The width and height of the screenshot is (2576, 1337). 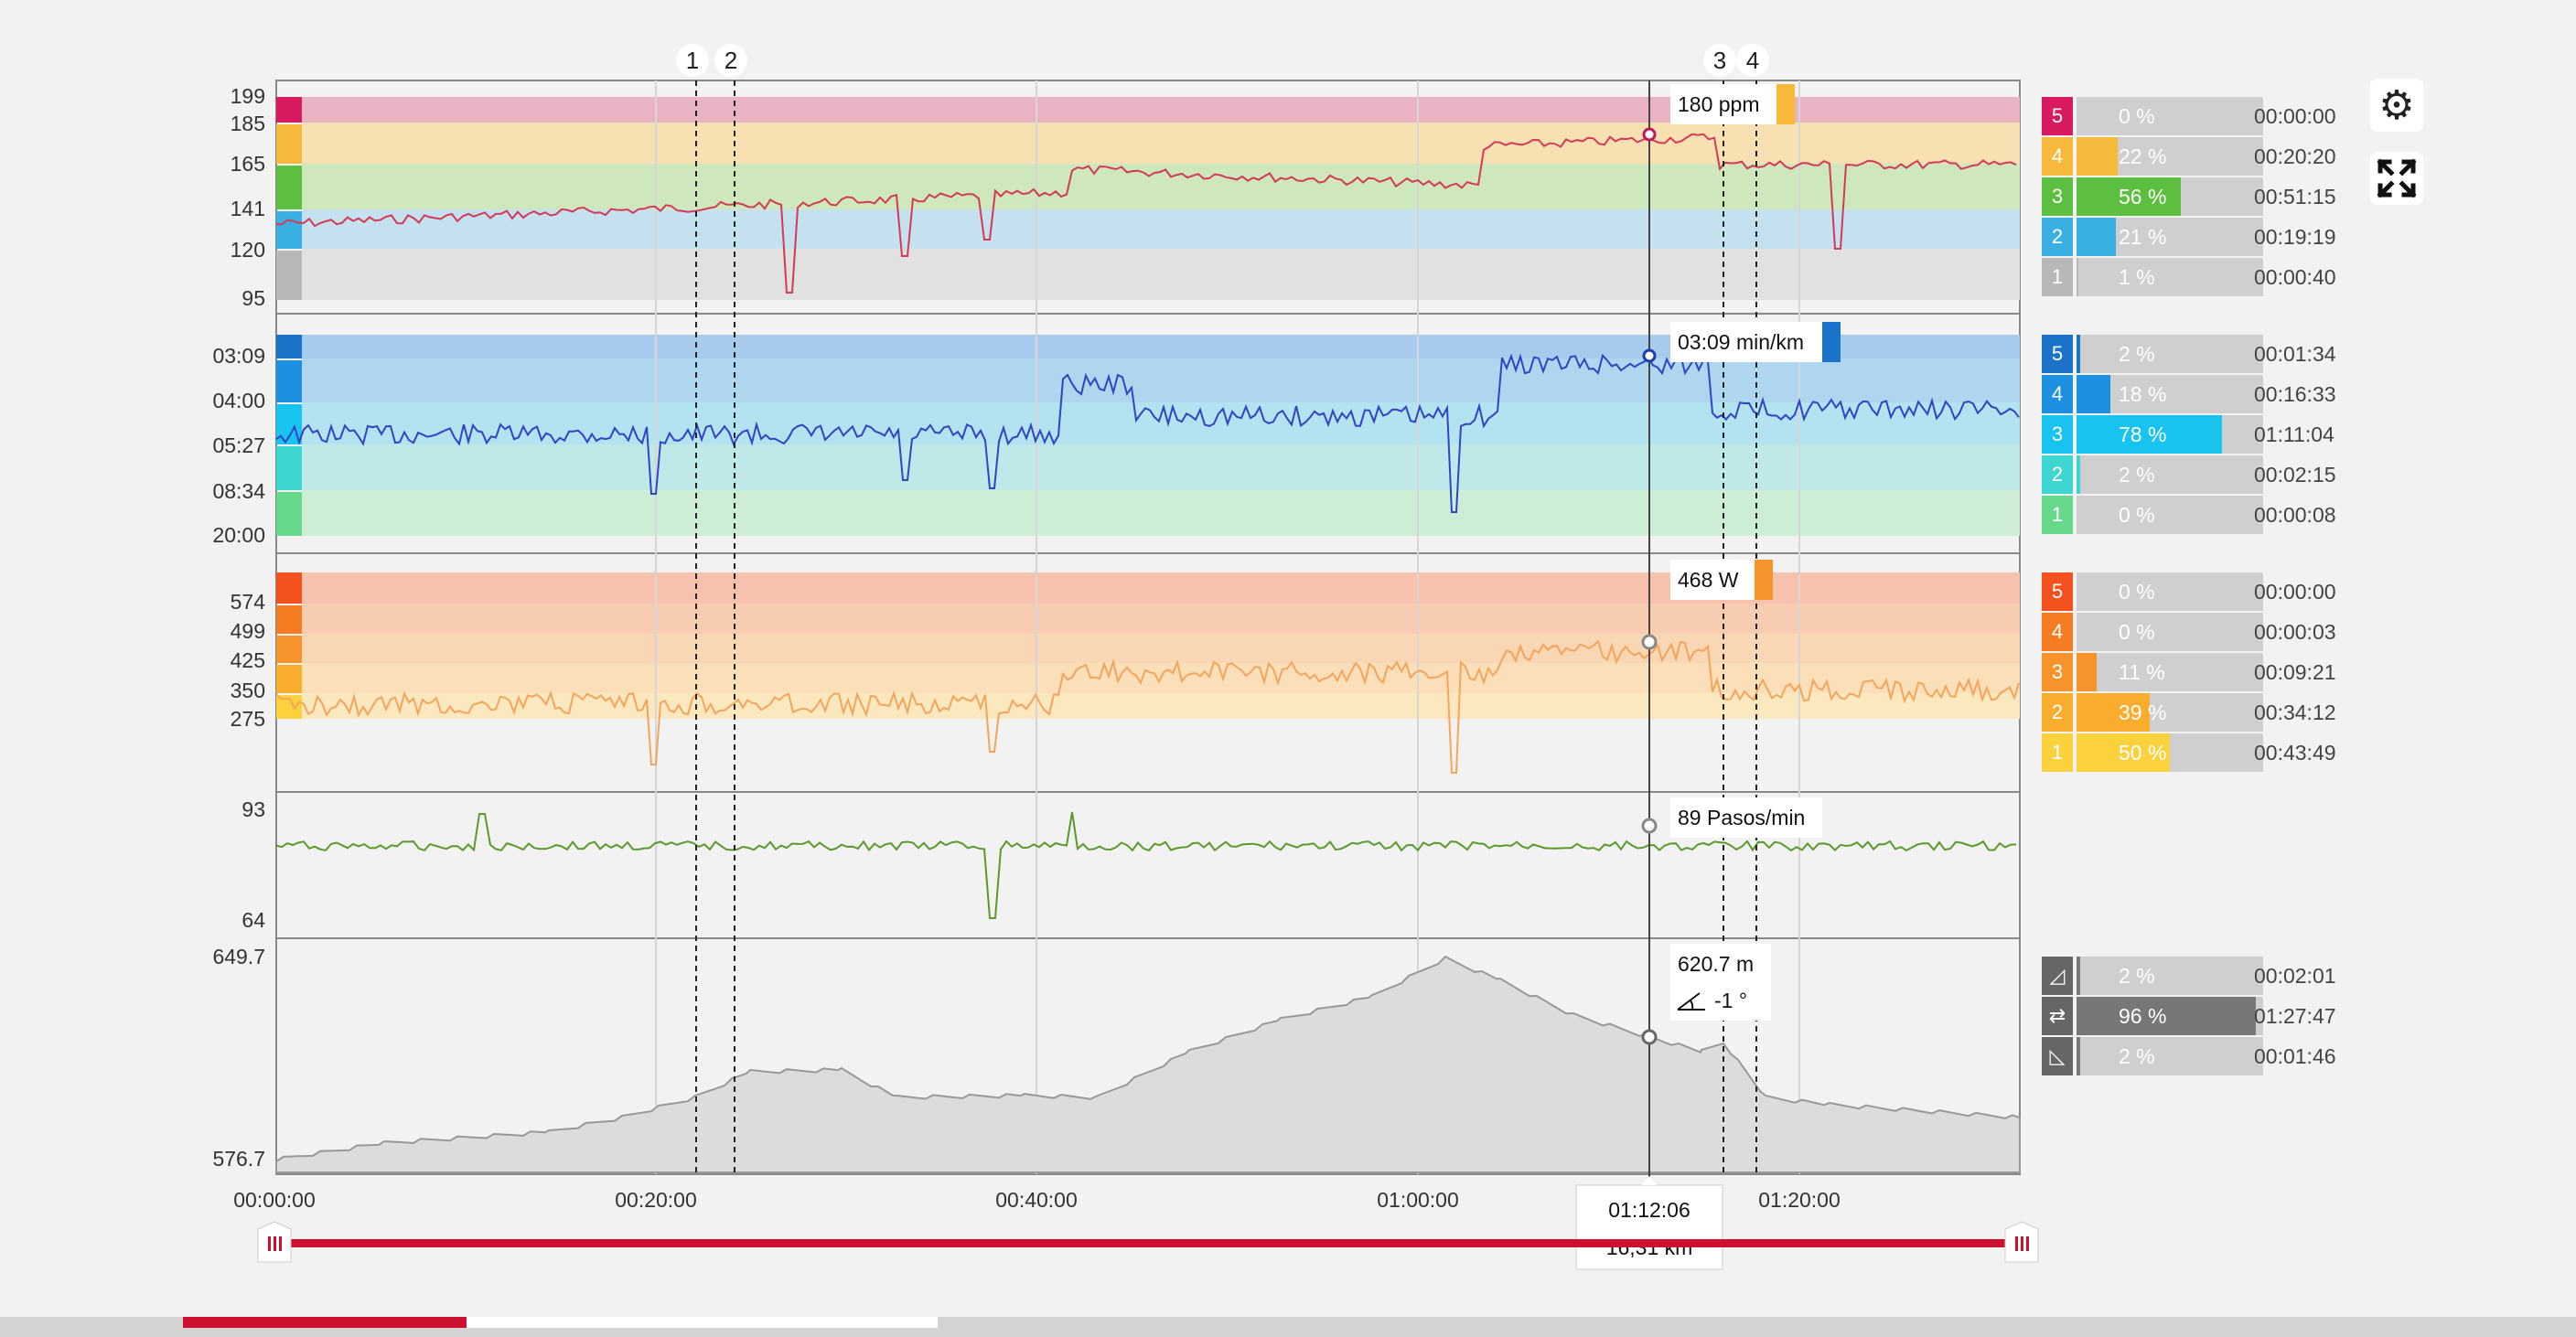 I want to click on power-zone-percent: 50 %, so click(x=2143, y=753).